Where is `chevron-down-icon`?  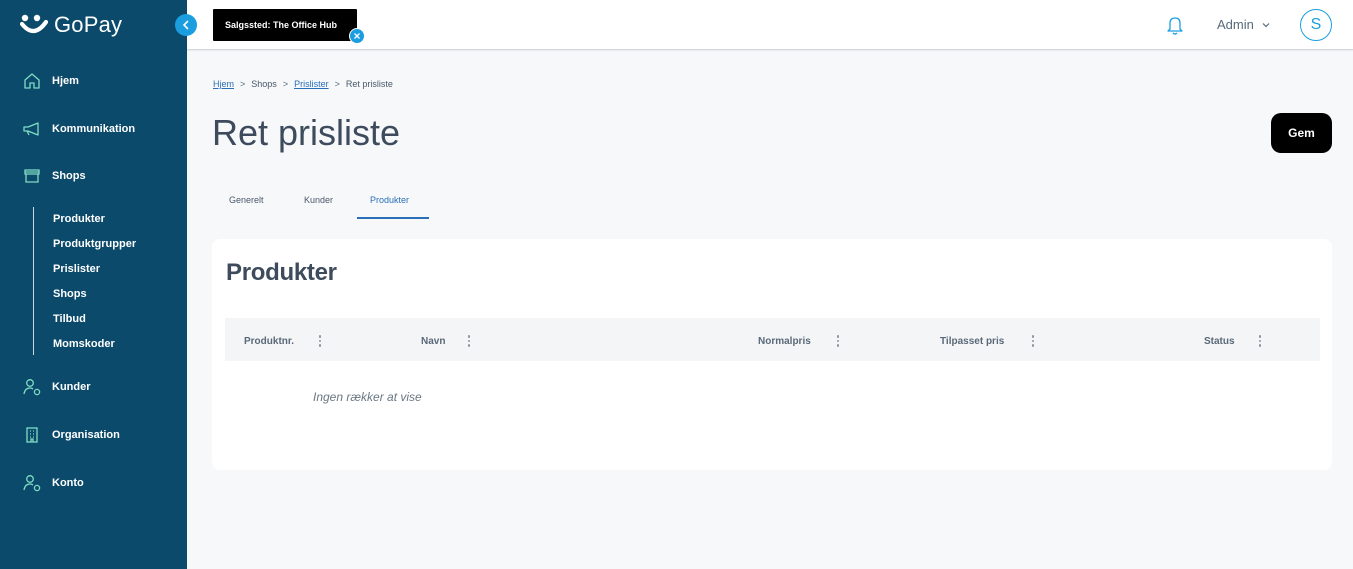
chevron-down-icon is located at coordinates (1266, 24).